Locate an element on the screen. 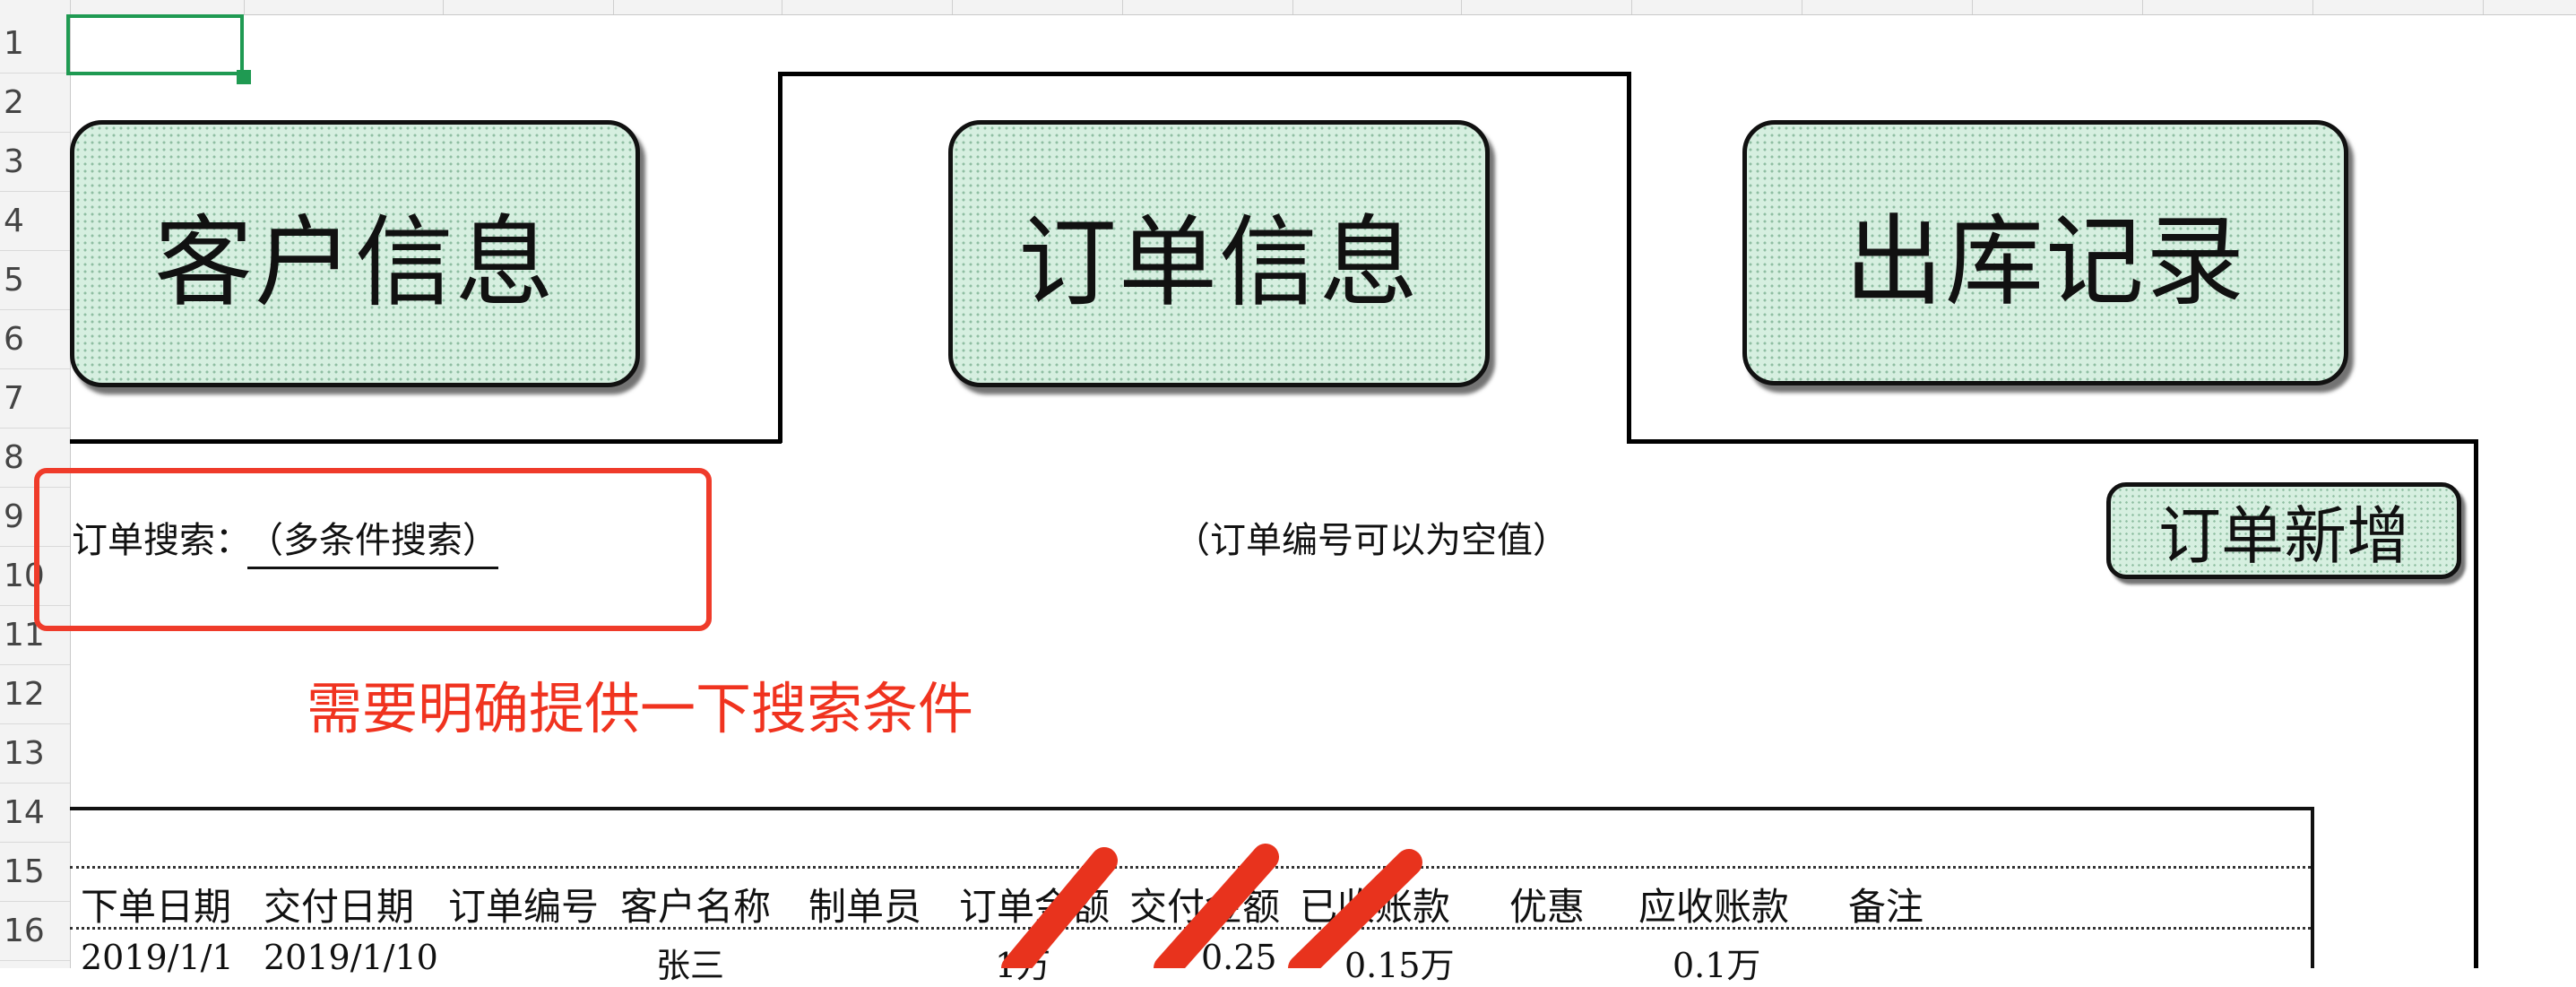 This screenshot has height=987, width=2576. header-order-date: 下单日期 is located at coordinates (156, 907).